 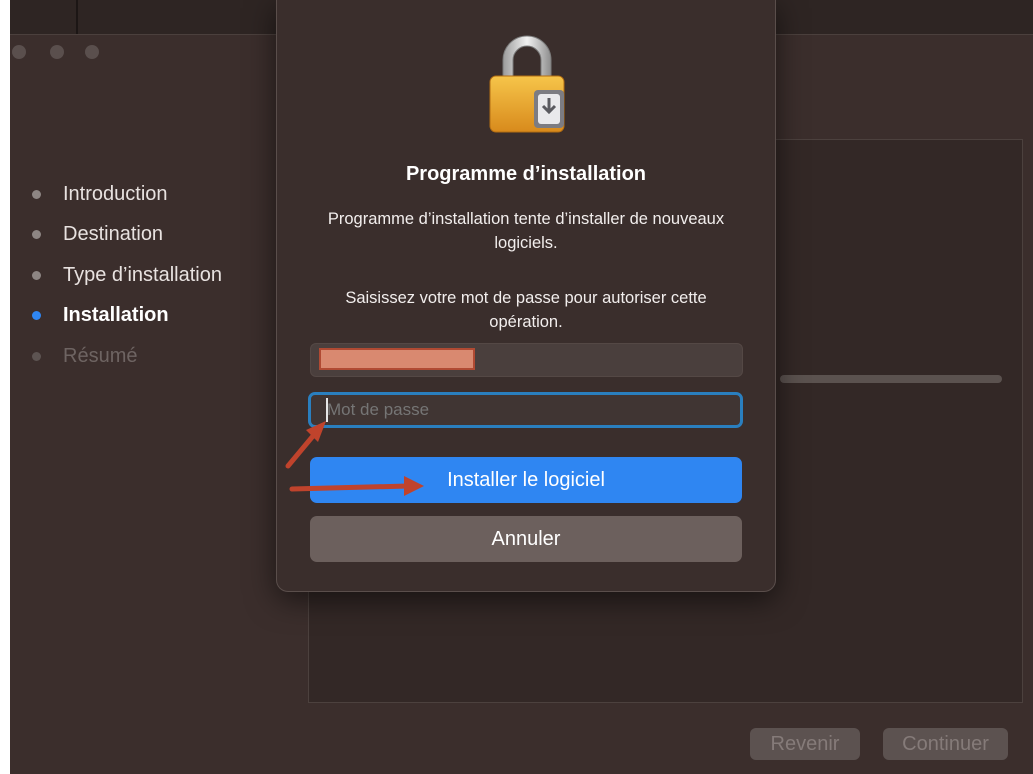 What do you see at coordinates (526, 360) in the screenshot?
I see `username-field` at bounding box center [526, 360].